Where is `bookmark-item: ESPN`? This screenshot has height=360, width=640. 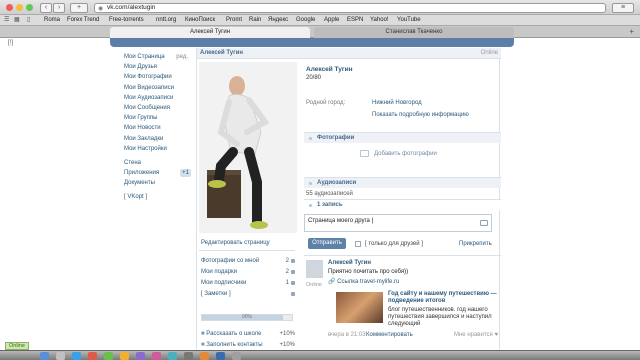 bookmark-item: ESPN is located at coordinates (355, 20).